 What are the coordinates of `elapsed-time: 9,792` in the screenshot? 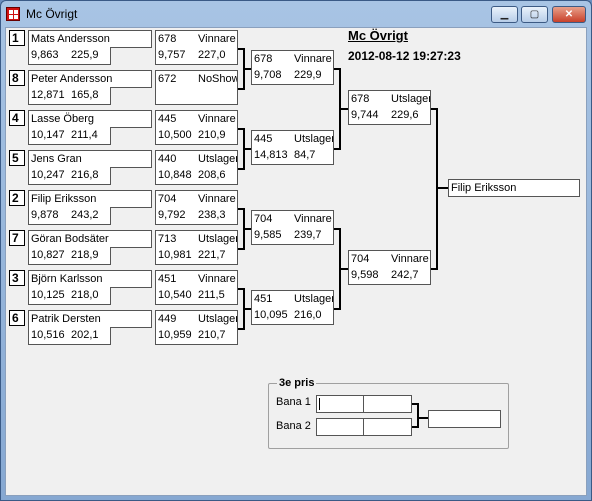 It's located at (176, 216).